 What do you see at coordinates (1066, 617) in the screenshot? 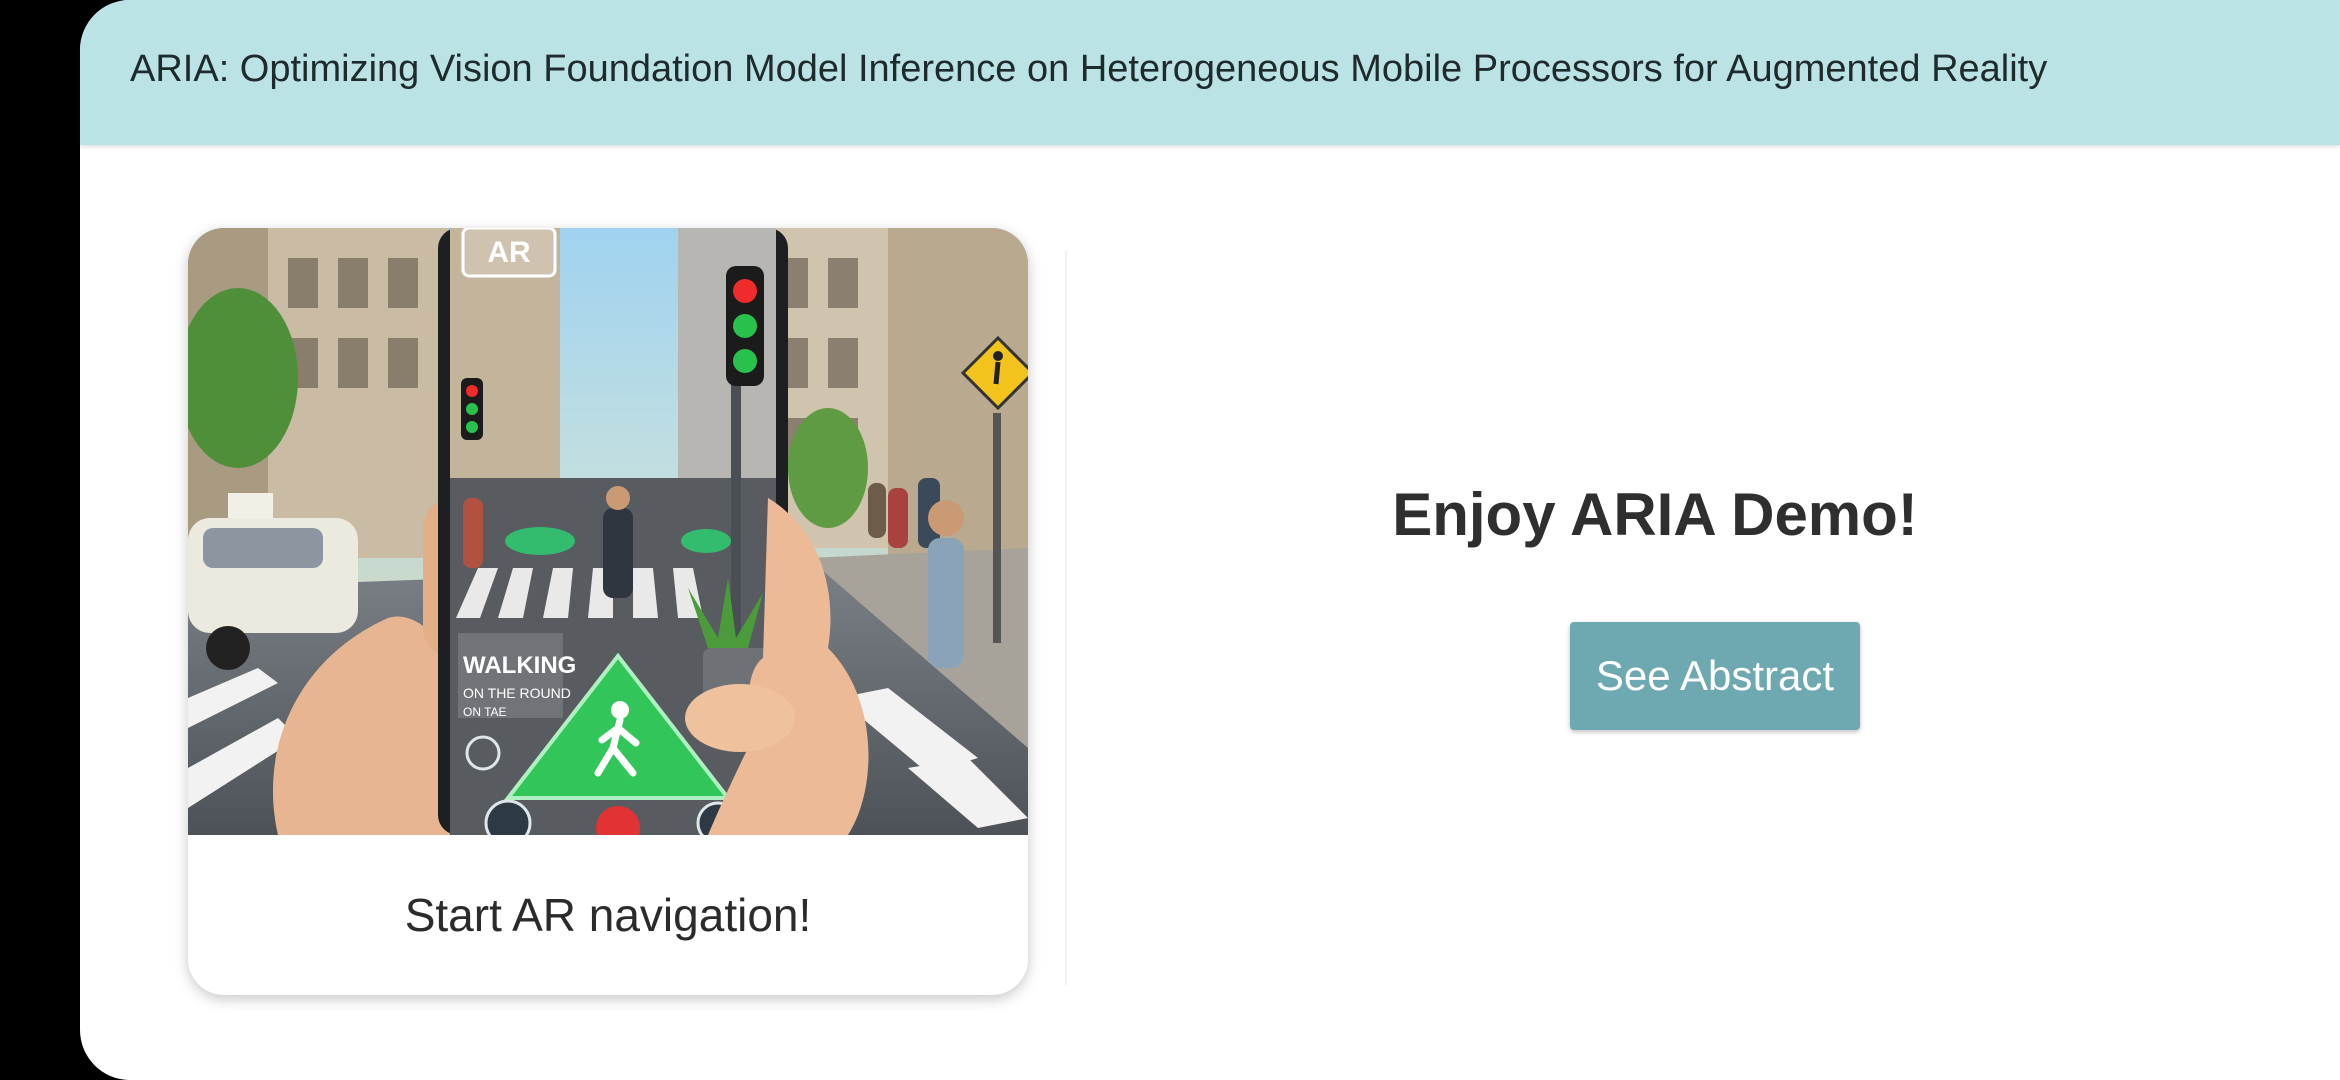
I see `section-divider` at bounding box center [1066, 617].